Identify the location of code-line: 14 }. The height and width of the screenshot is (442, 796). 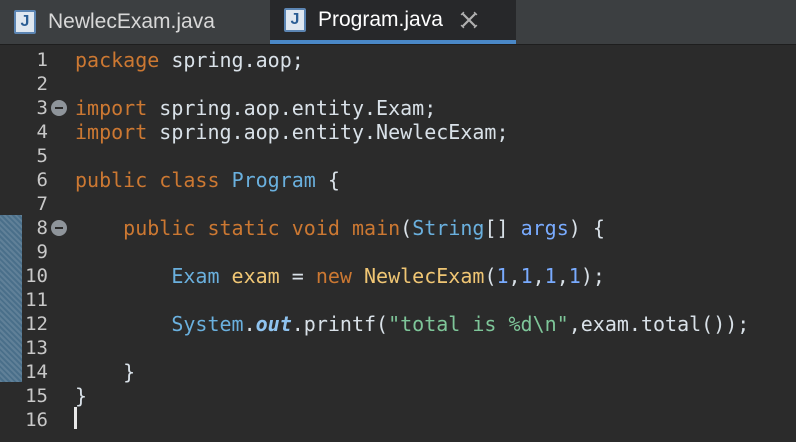
(398, 372).